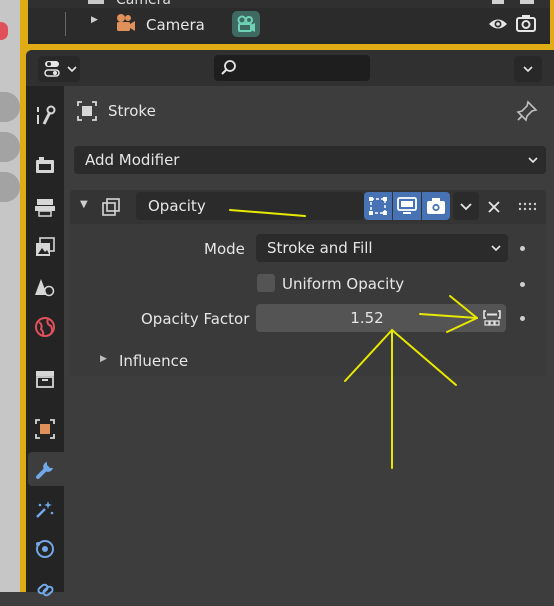 The width and height of the screenshot is (554, 606). I want to click on tab-render, so click(45, 165).